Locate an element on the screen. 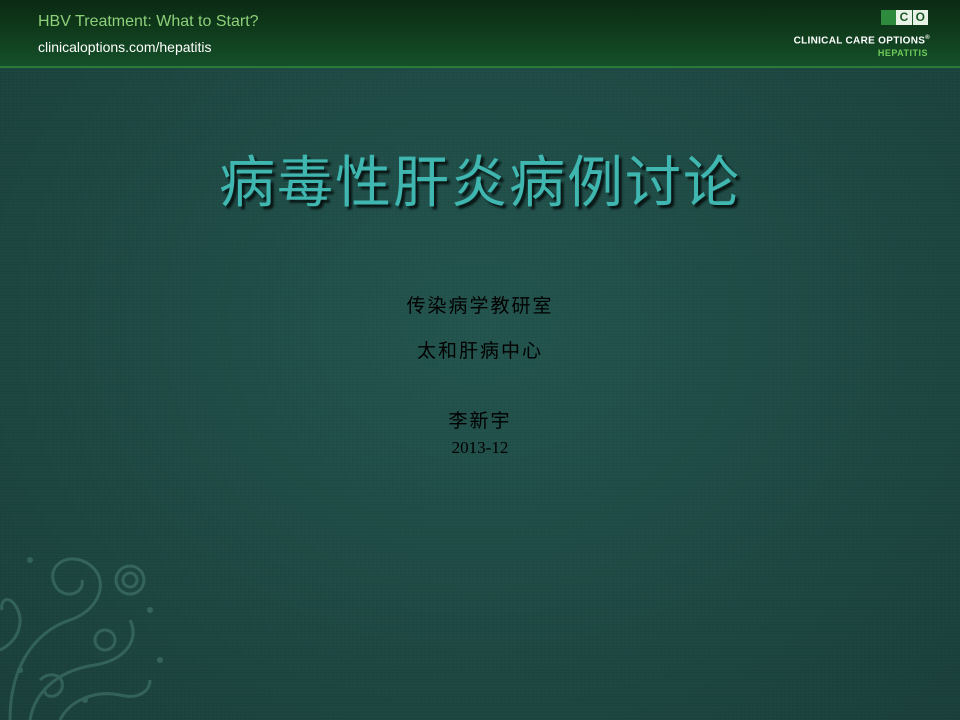 The width and height of the screenshot is (960, 720). logo-letter-3: O is located at coordinates (919, 17).